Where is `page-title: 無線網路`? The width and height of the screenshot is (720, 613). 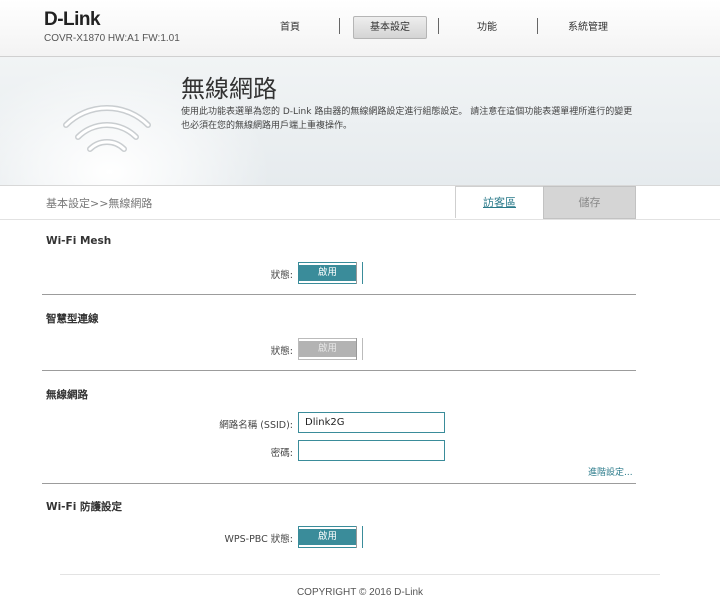
page-title: 無線網路 is located at coordinates (229, 89).